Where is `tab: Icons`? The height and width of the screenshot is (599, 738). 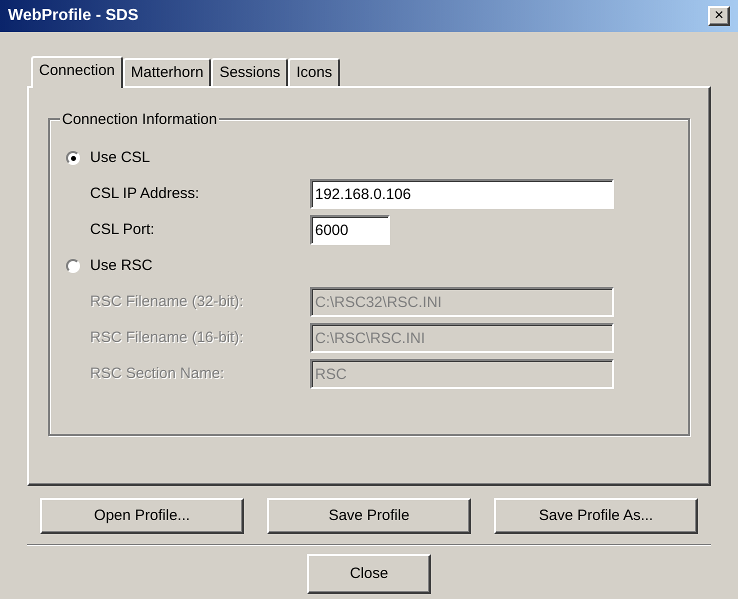
tab: Icons is located at coordinates (314, 72).